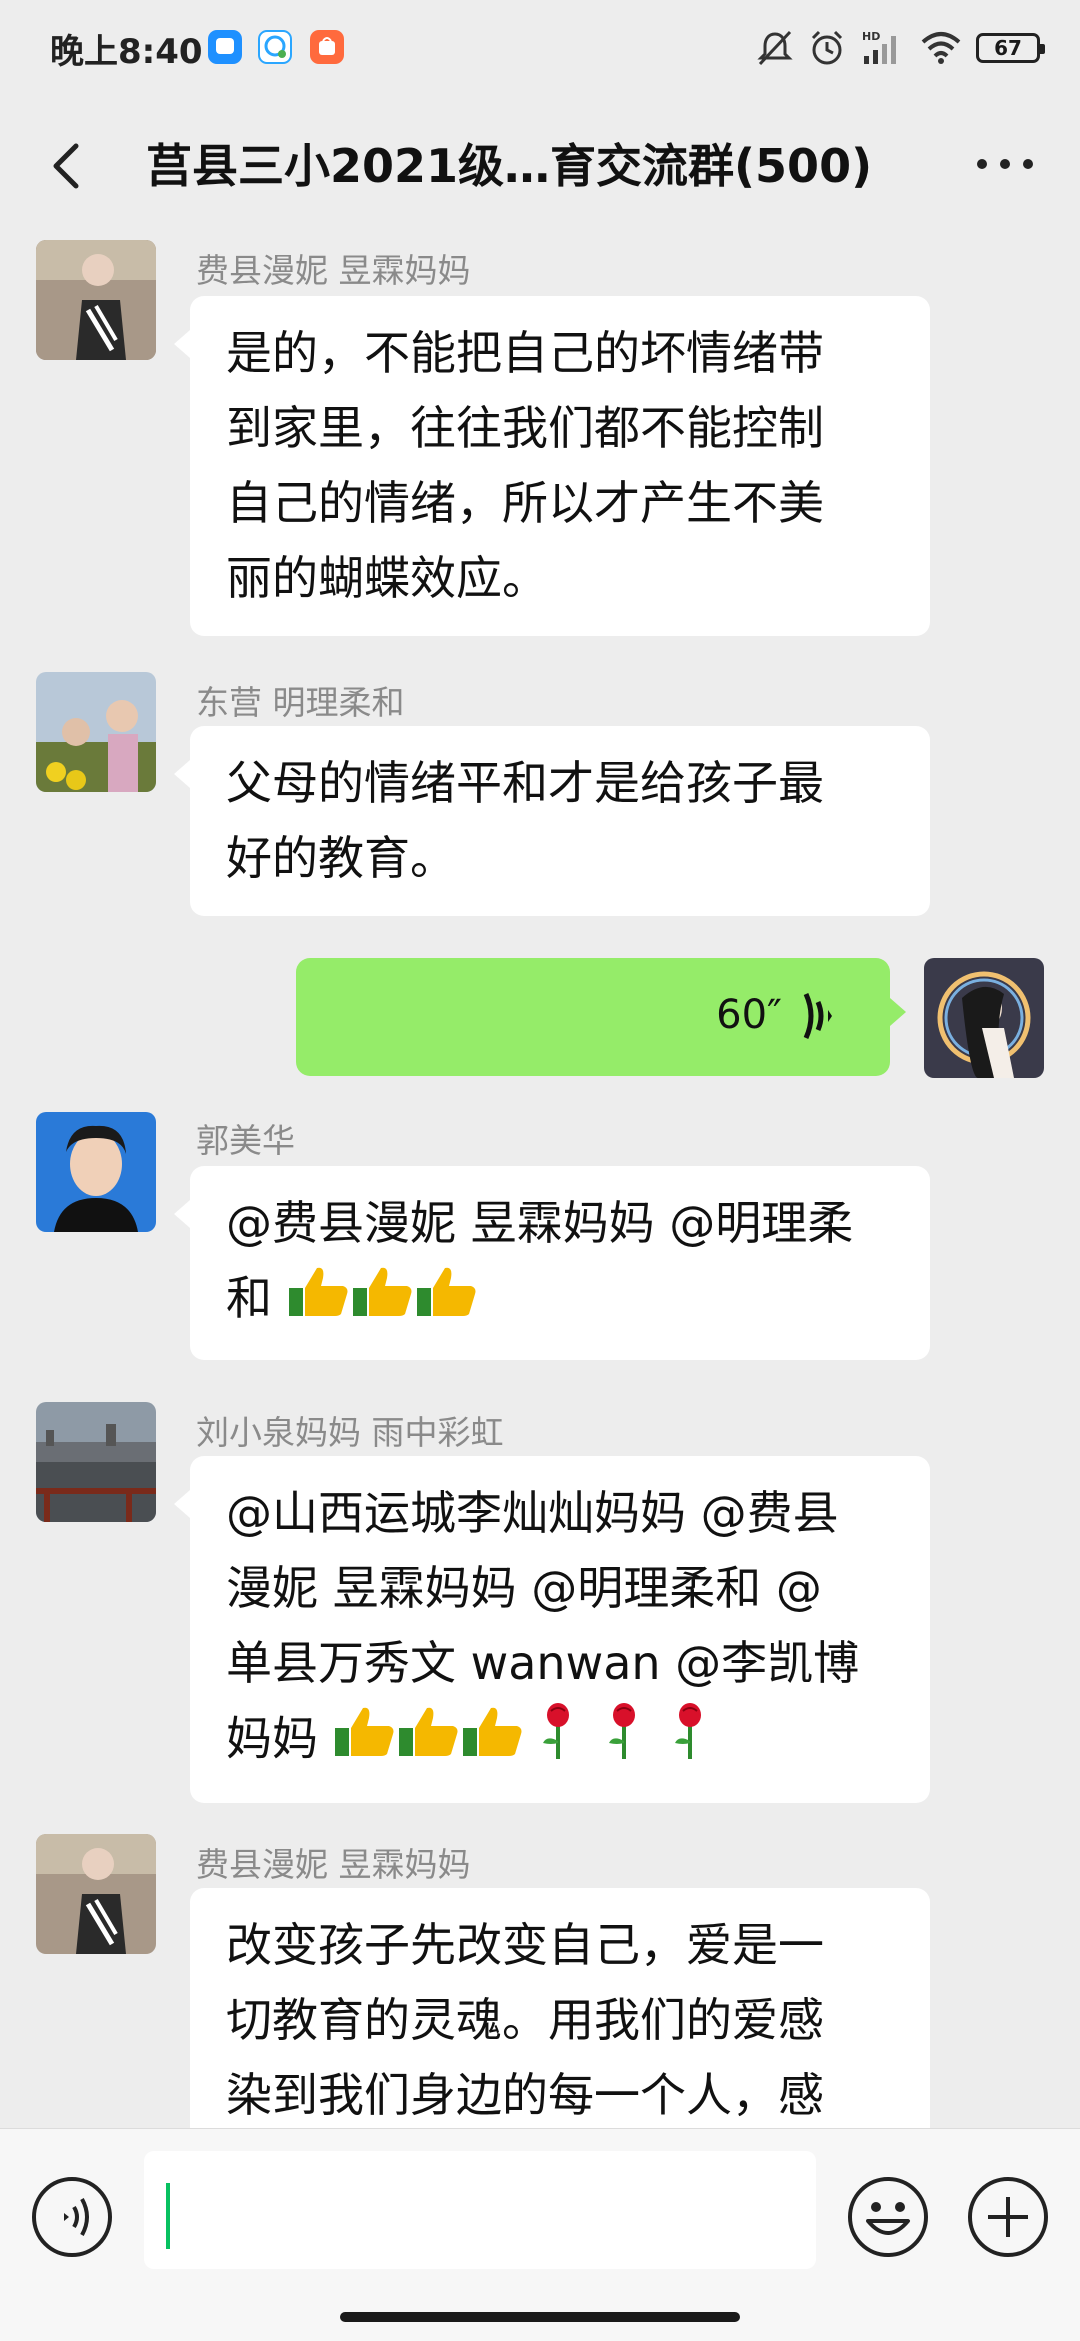  What do you see at coordinates (775, 48) in the screenshot?
I see `mute-icon` at bounding box center [775, 48].